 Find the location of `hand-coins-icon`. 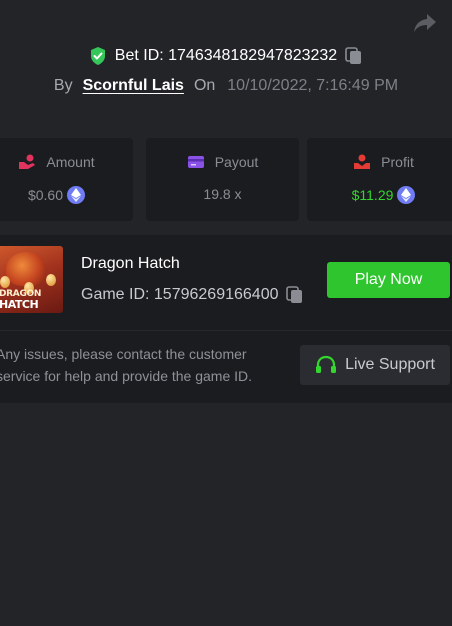

hand-coins-icon is located at coordinates (27, 161).